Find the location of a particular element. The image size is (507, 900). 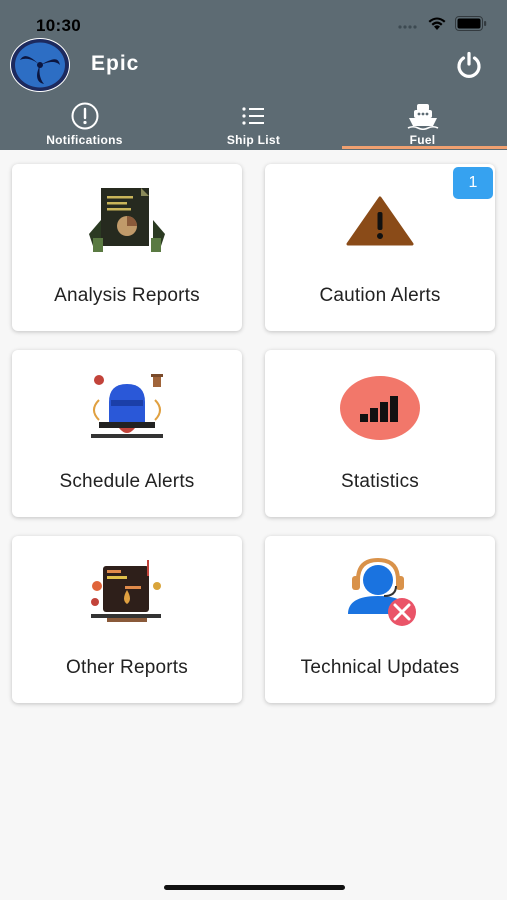

tab-ship-list: Ship List is located at coordinates (253, 125).